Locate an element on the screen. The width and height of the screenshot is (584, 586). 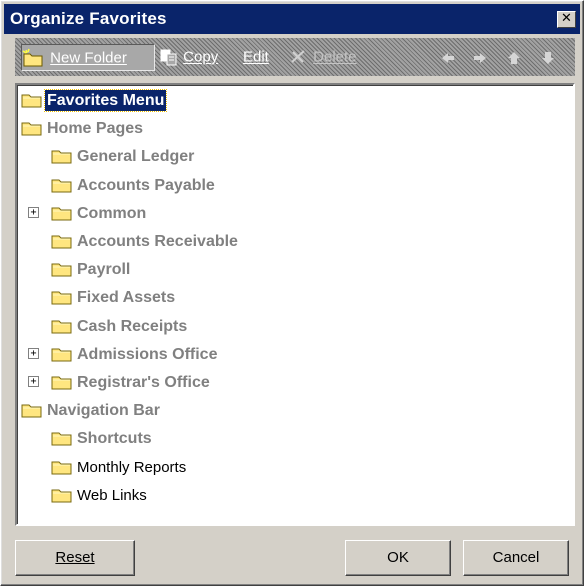
tree-item-label: Navigation Bar is located at coordinates (103, 411).